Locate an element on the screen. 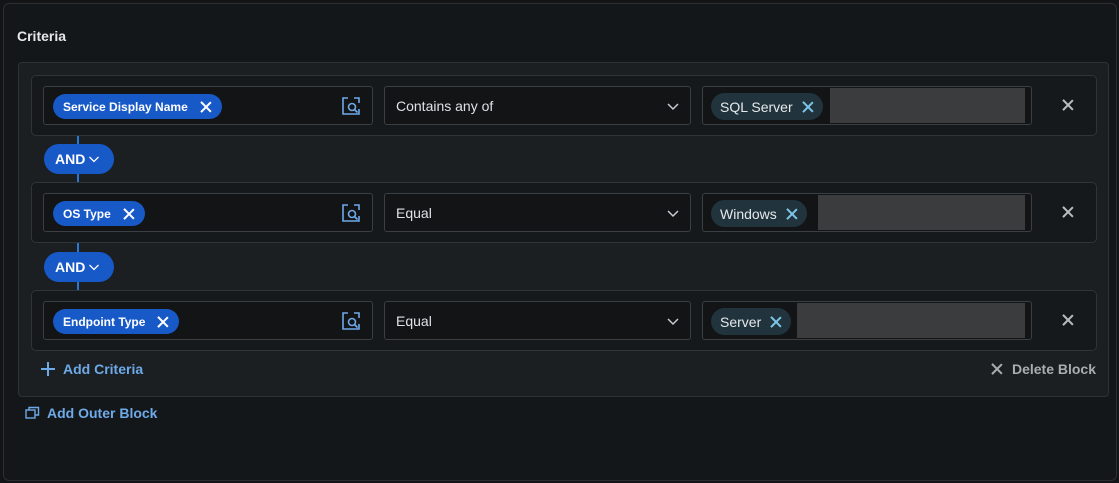  add-outer-block-button: Add Outer Block is located at coordinates (91, 413).